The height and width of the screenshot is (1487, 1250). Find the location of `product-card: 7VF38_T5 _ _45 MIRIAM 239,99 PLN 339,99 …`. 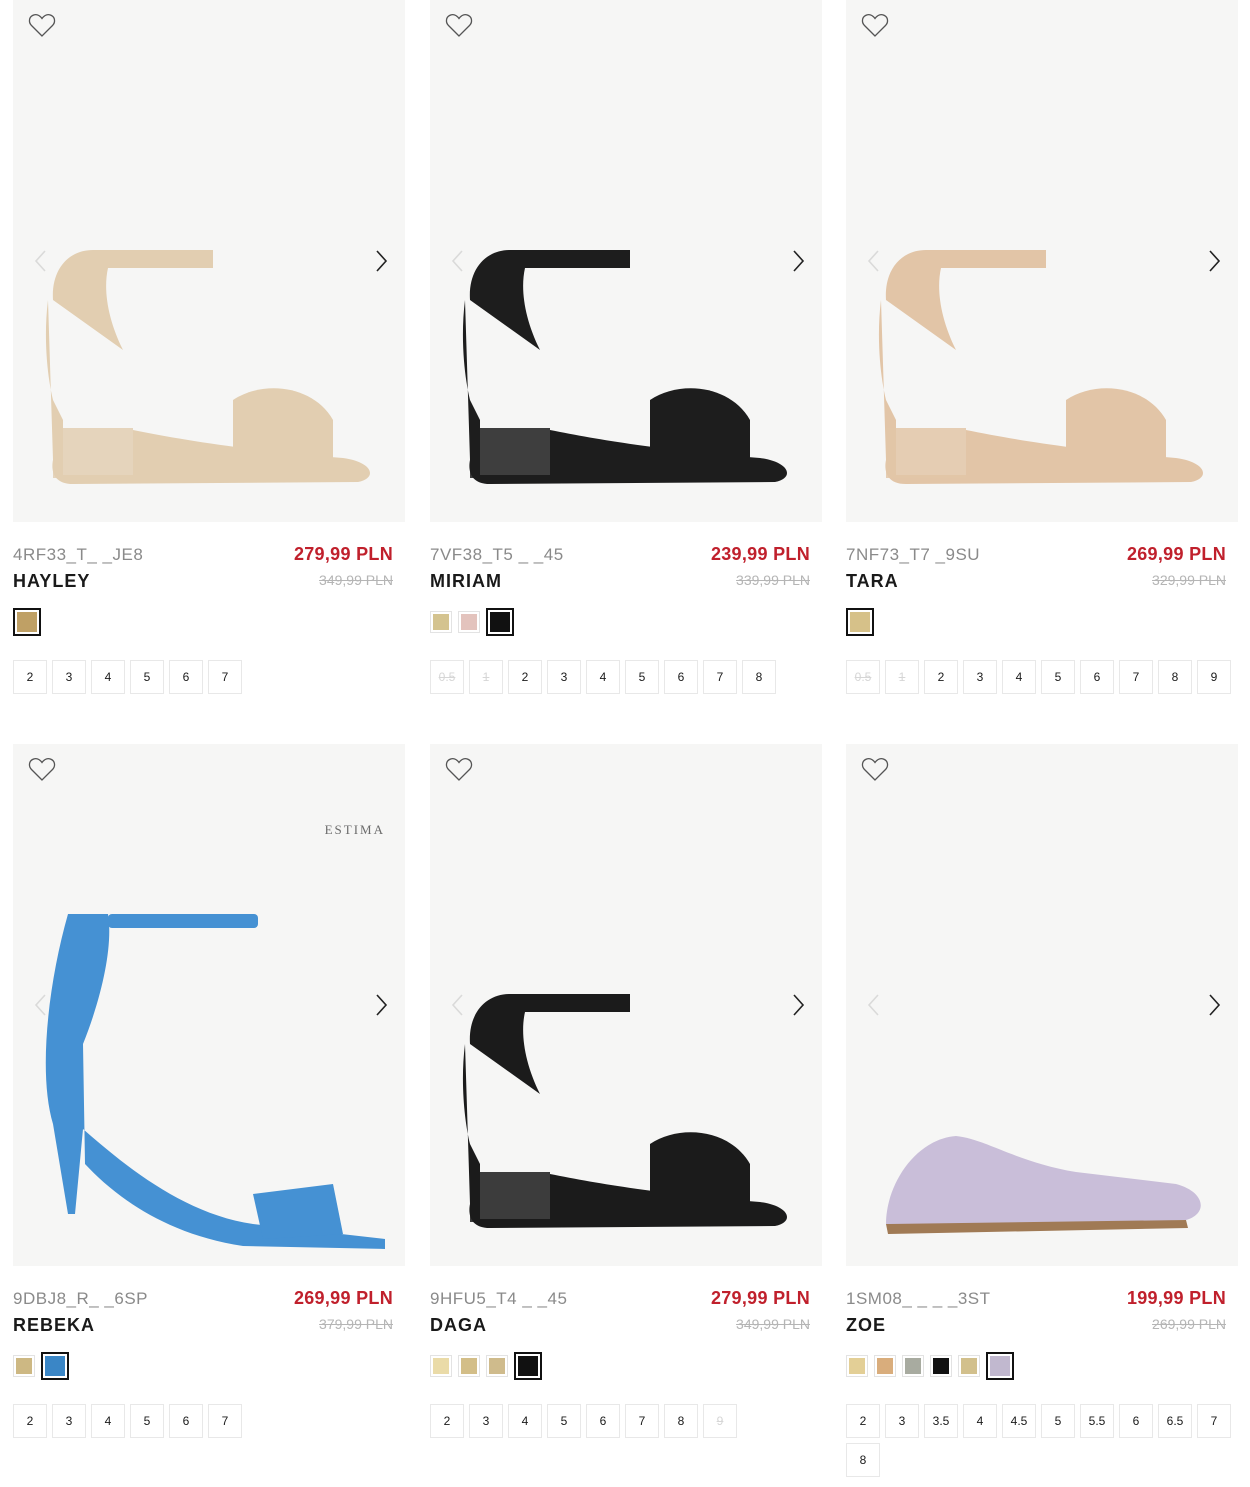

product-card: 7VF38_T5 _ _45 MIRIAM 239,99 PLN 339,99 … is located at coordinates (626, 347).